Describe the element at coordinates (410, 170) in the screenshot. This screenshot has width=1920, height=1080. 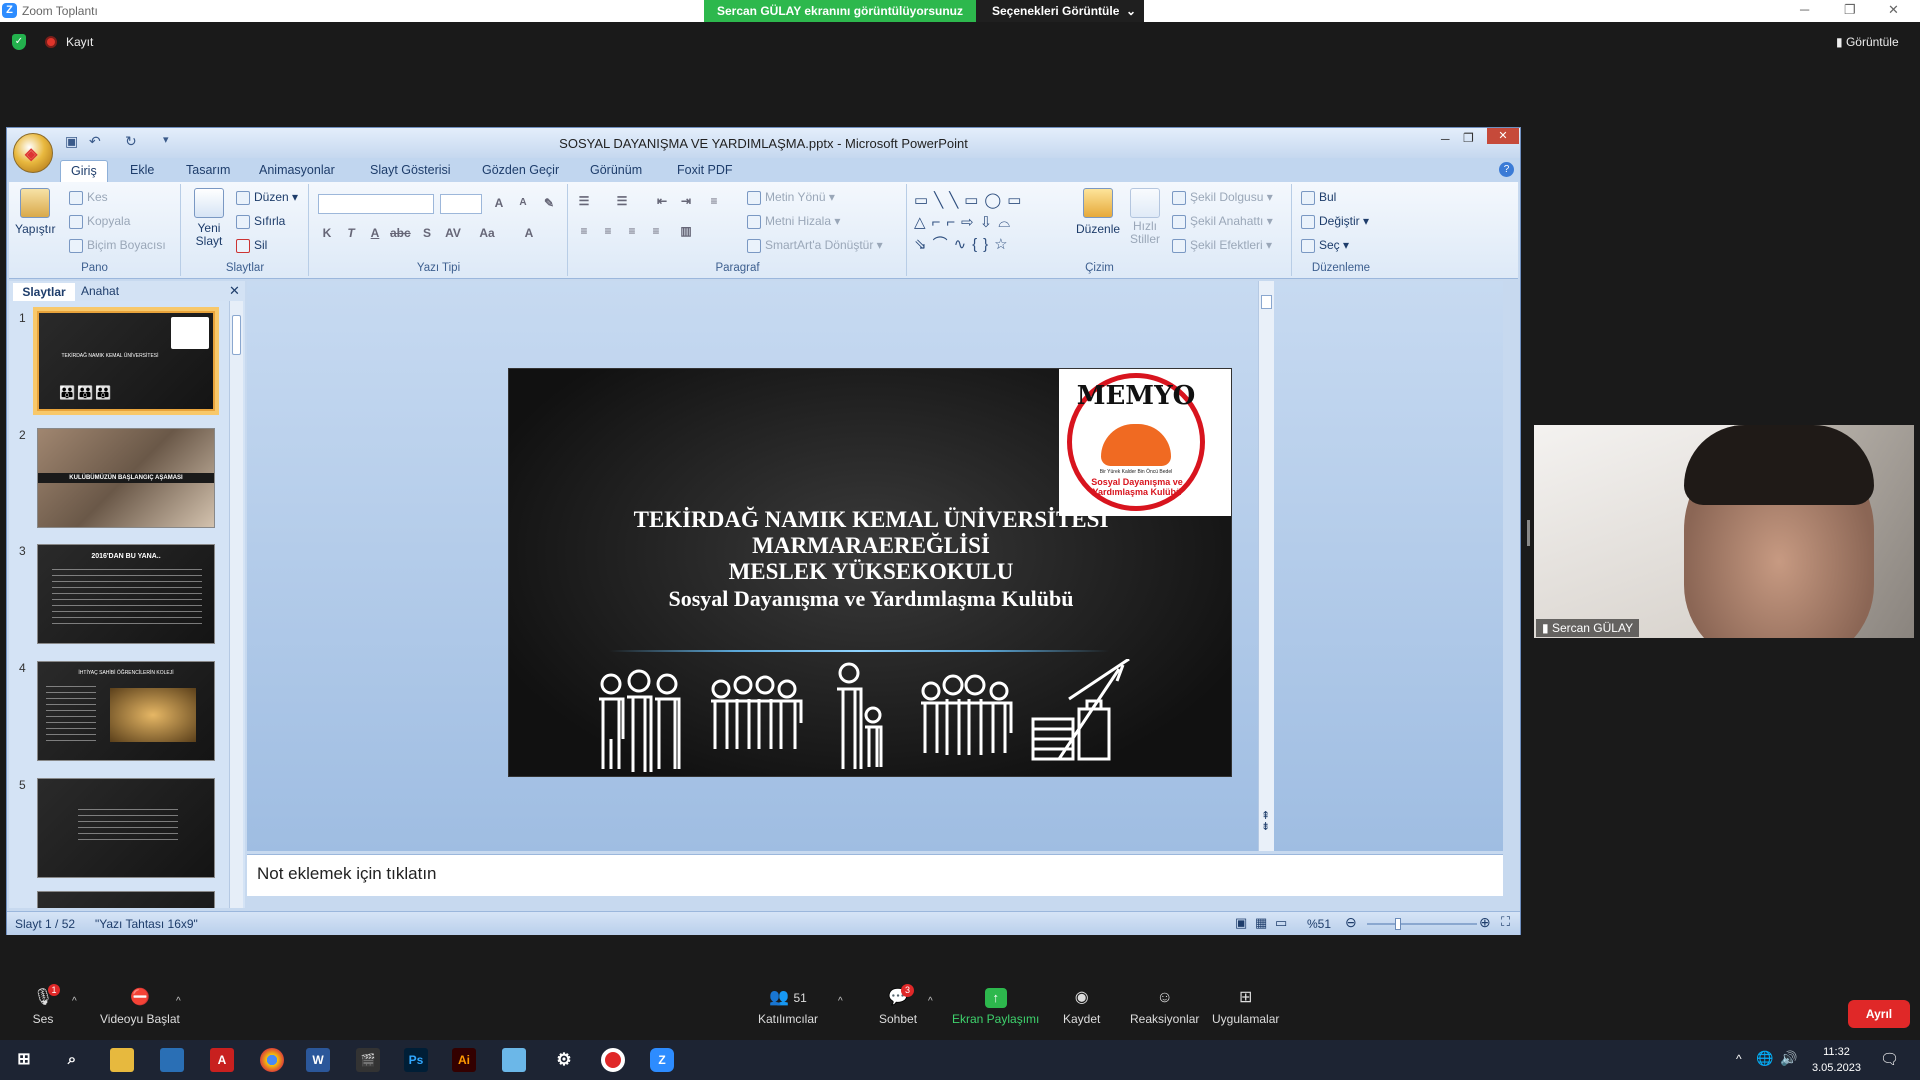
I see `tab-slayt-gosterisi: Slayt Gösterisi` at that location.